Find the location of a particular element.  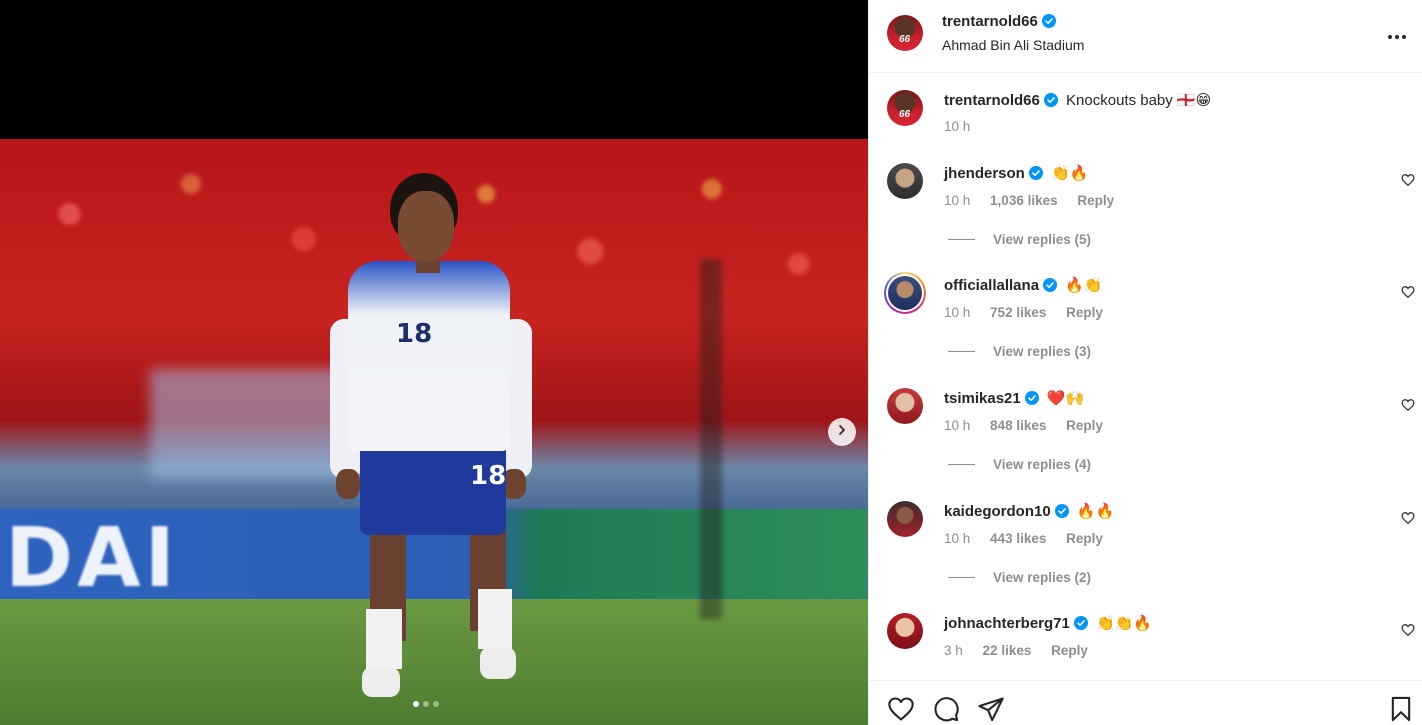

save-button is located at coordinates (1401, 709).